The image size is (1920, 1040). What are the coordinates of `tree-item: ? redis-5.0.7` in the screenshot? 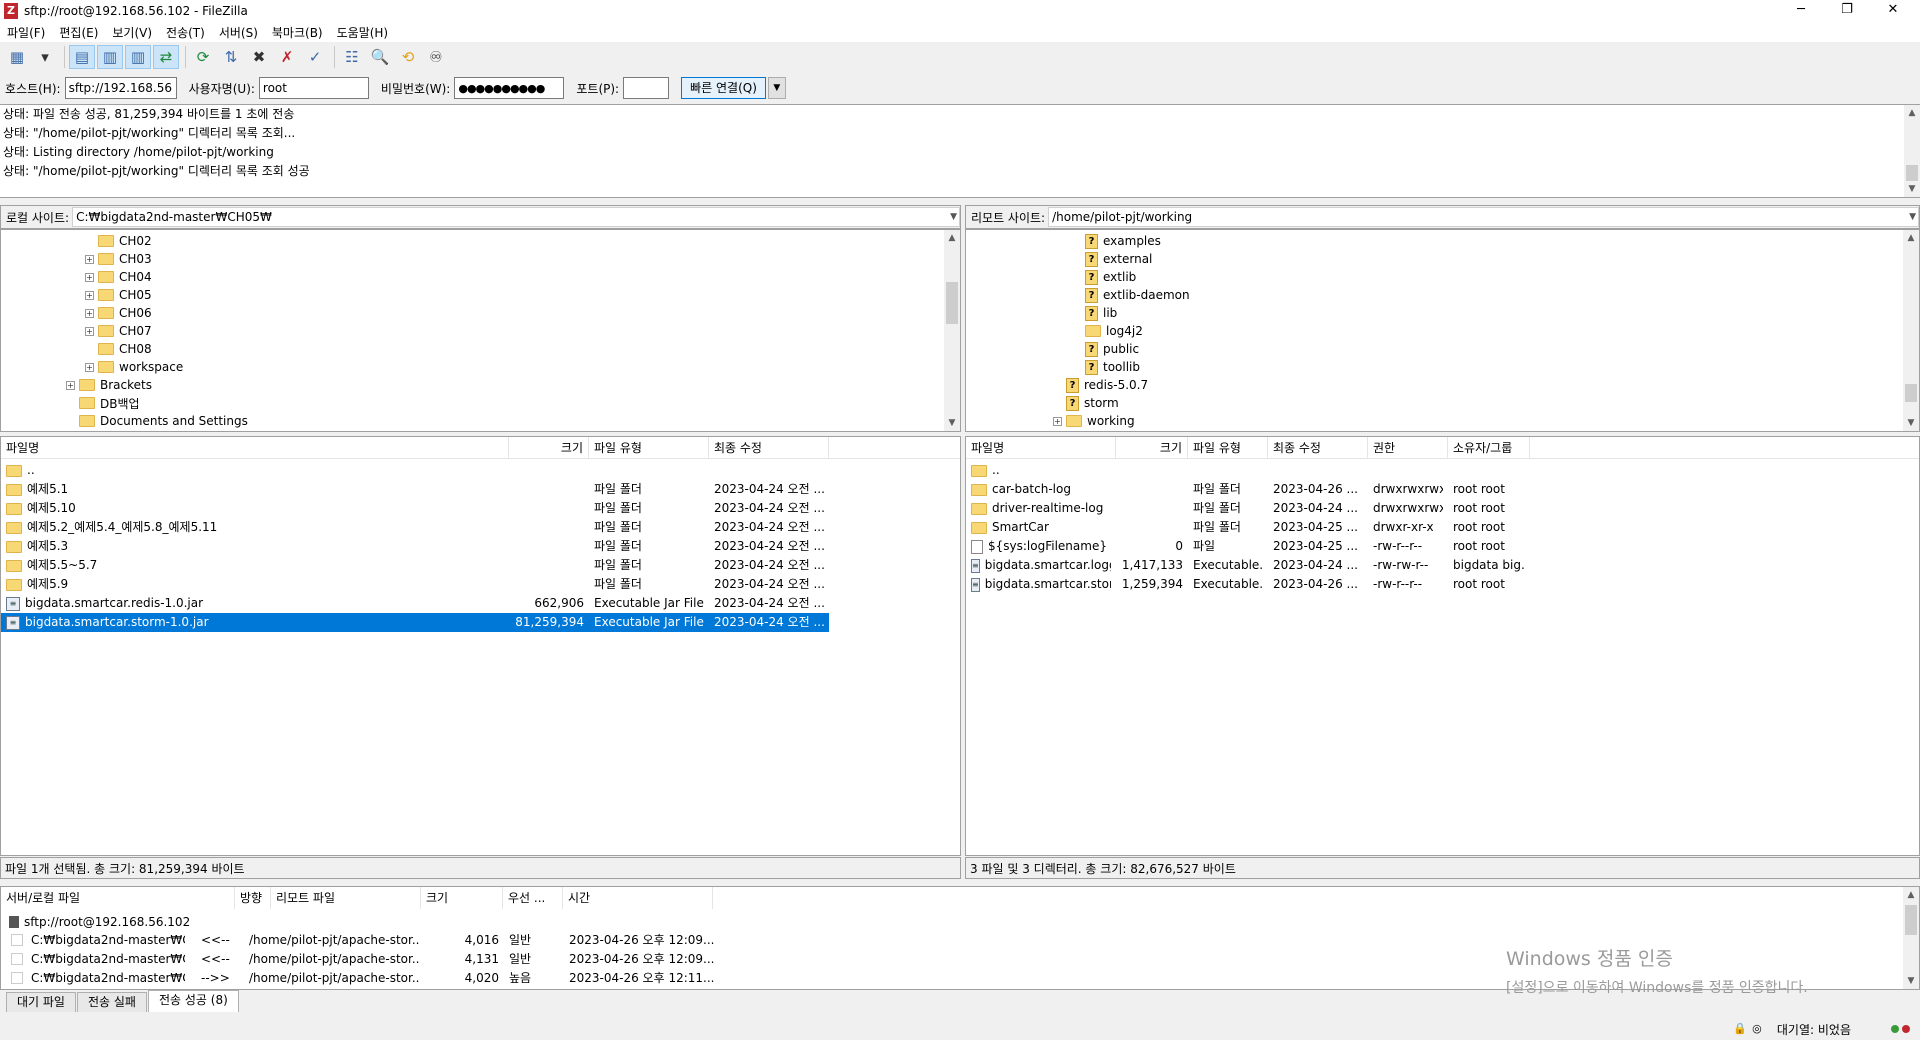 It's located at (1100, 385).